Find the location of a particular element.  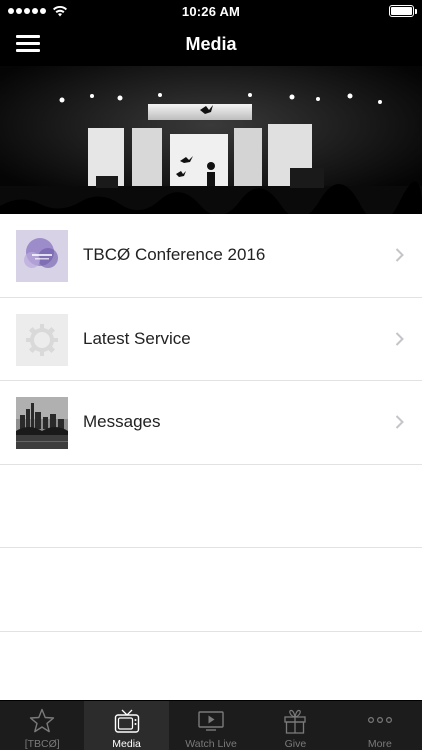

list-item-messages: Messages is located at coordinates (211, 423).